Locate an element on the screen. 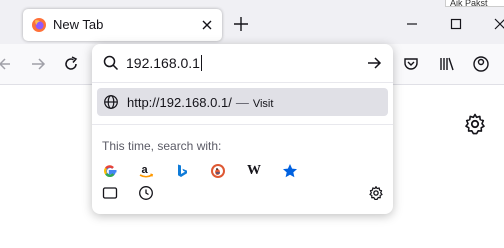  close-window-icon is located at coordinates (497, 24).